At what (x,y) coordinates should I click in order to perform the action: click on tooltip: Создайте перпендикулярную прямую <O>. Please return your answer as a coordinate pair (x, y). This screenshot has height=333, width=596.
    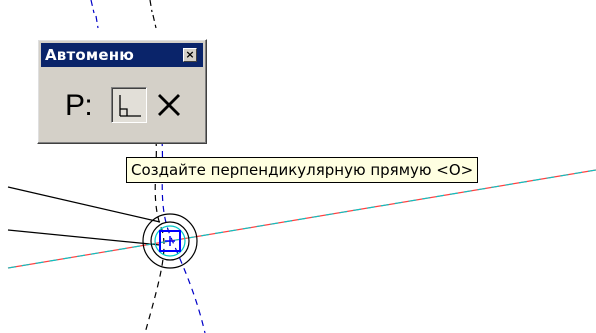
    Looking at the image, I should click on (302, 170).